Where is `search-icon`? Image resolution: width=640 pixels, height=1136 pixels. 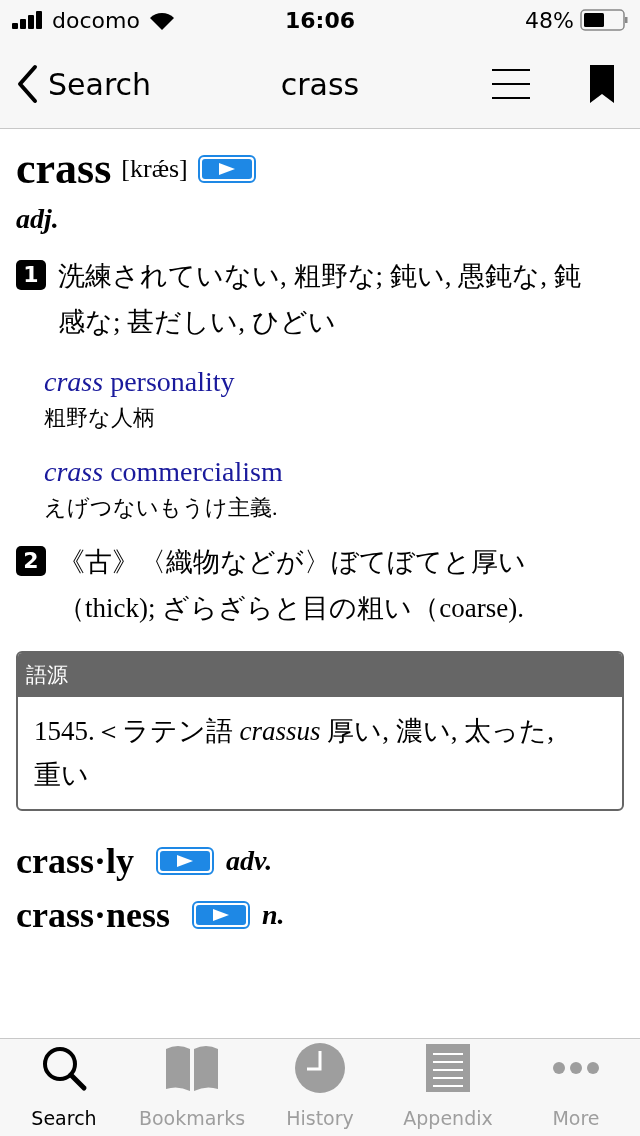
search-icon is located at coordinates (64, 1068).